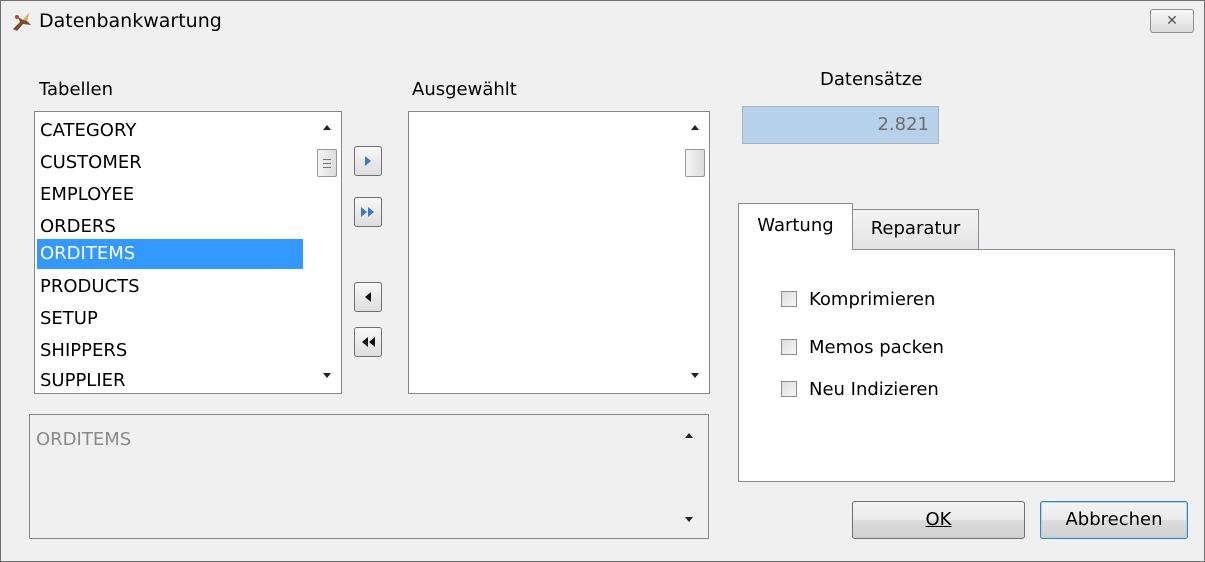 The width and height of the screenshot is (1205, 562). I want to click on selected-scrollbar, so click(695, 252).